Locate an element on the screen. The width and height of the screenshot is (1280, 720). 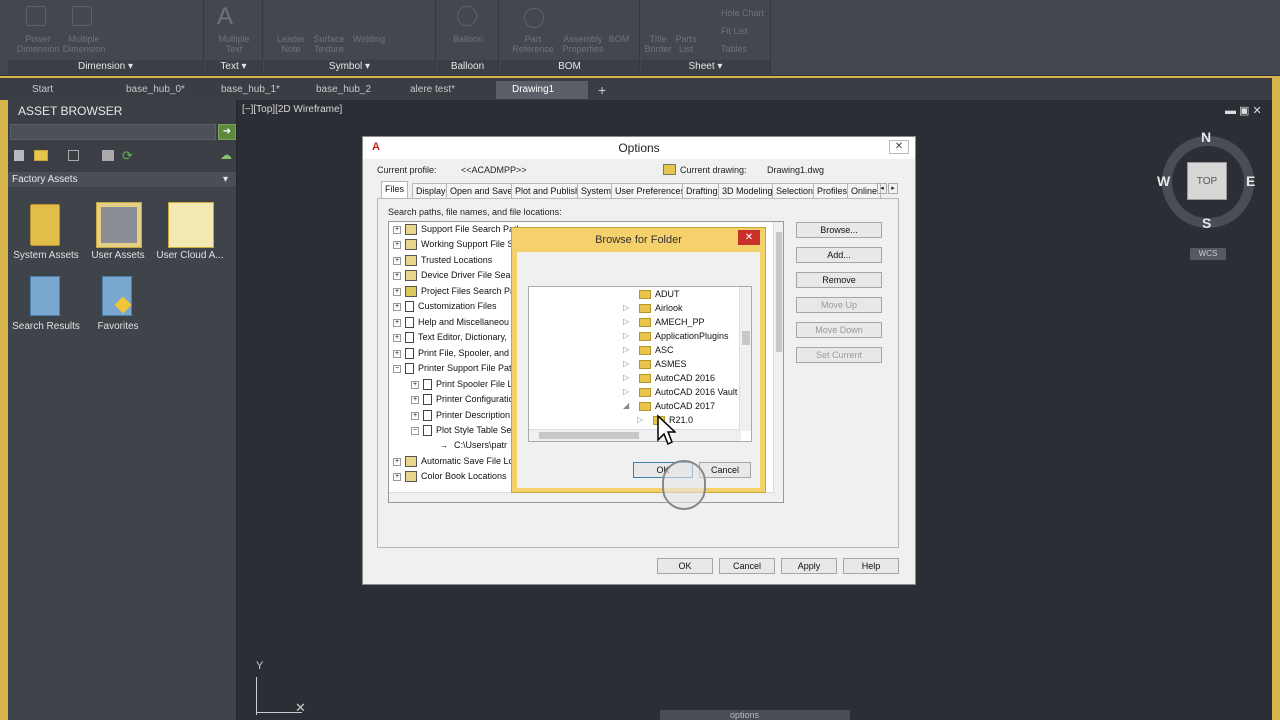
tab-selection: Selection is located at coordinates (795, 190).